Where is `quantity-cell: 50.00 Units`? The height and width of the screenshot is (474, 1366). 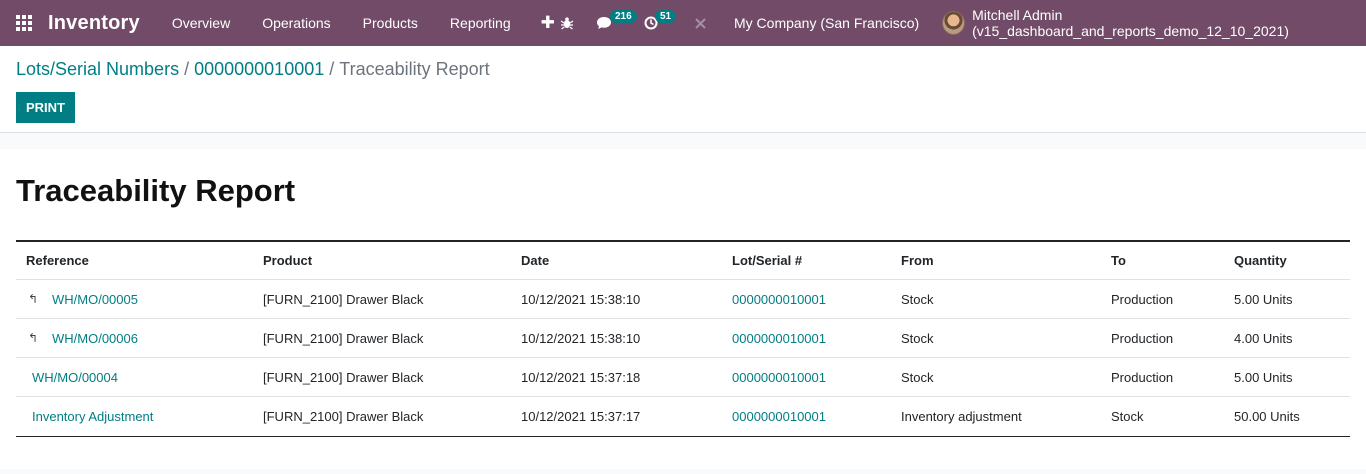 quantity-cell: 50.00 Units is located at coordinates (1267, 416).